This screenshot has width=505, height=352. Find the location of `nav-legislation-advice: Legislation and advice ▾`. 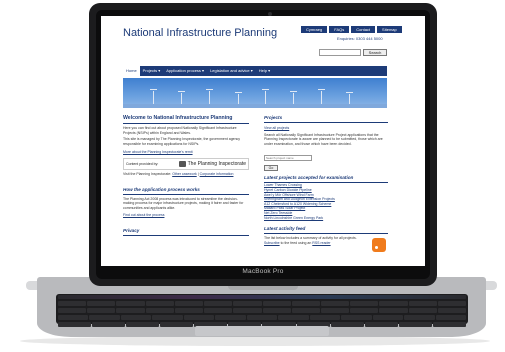

nav-legislation-advice: Legislation and advice ▾ is located at coordinates (231, 71).